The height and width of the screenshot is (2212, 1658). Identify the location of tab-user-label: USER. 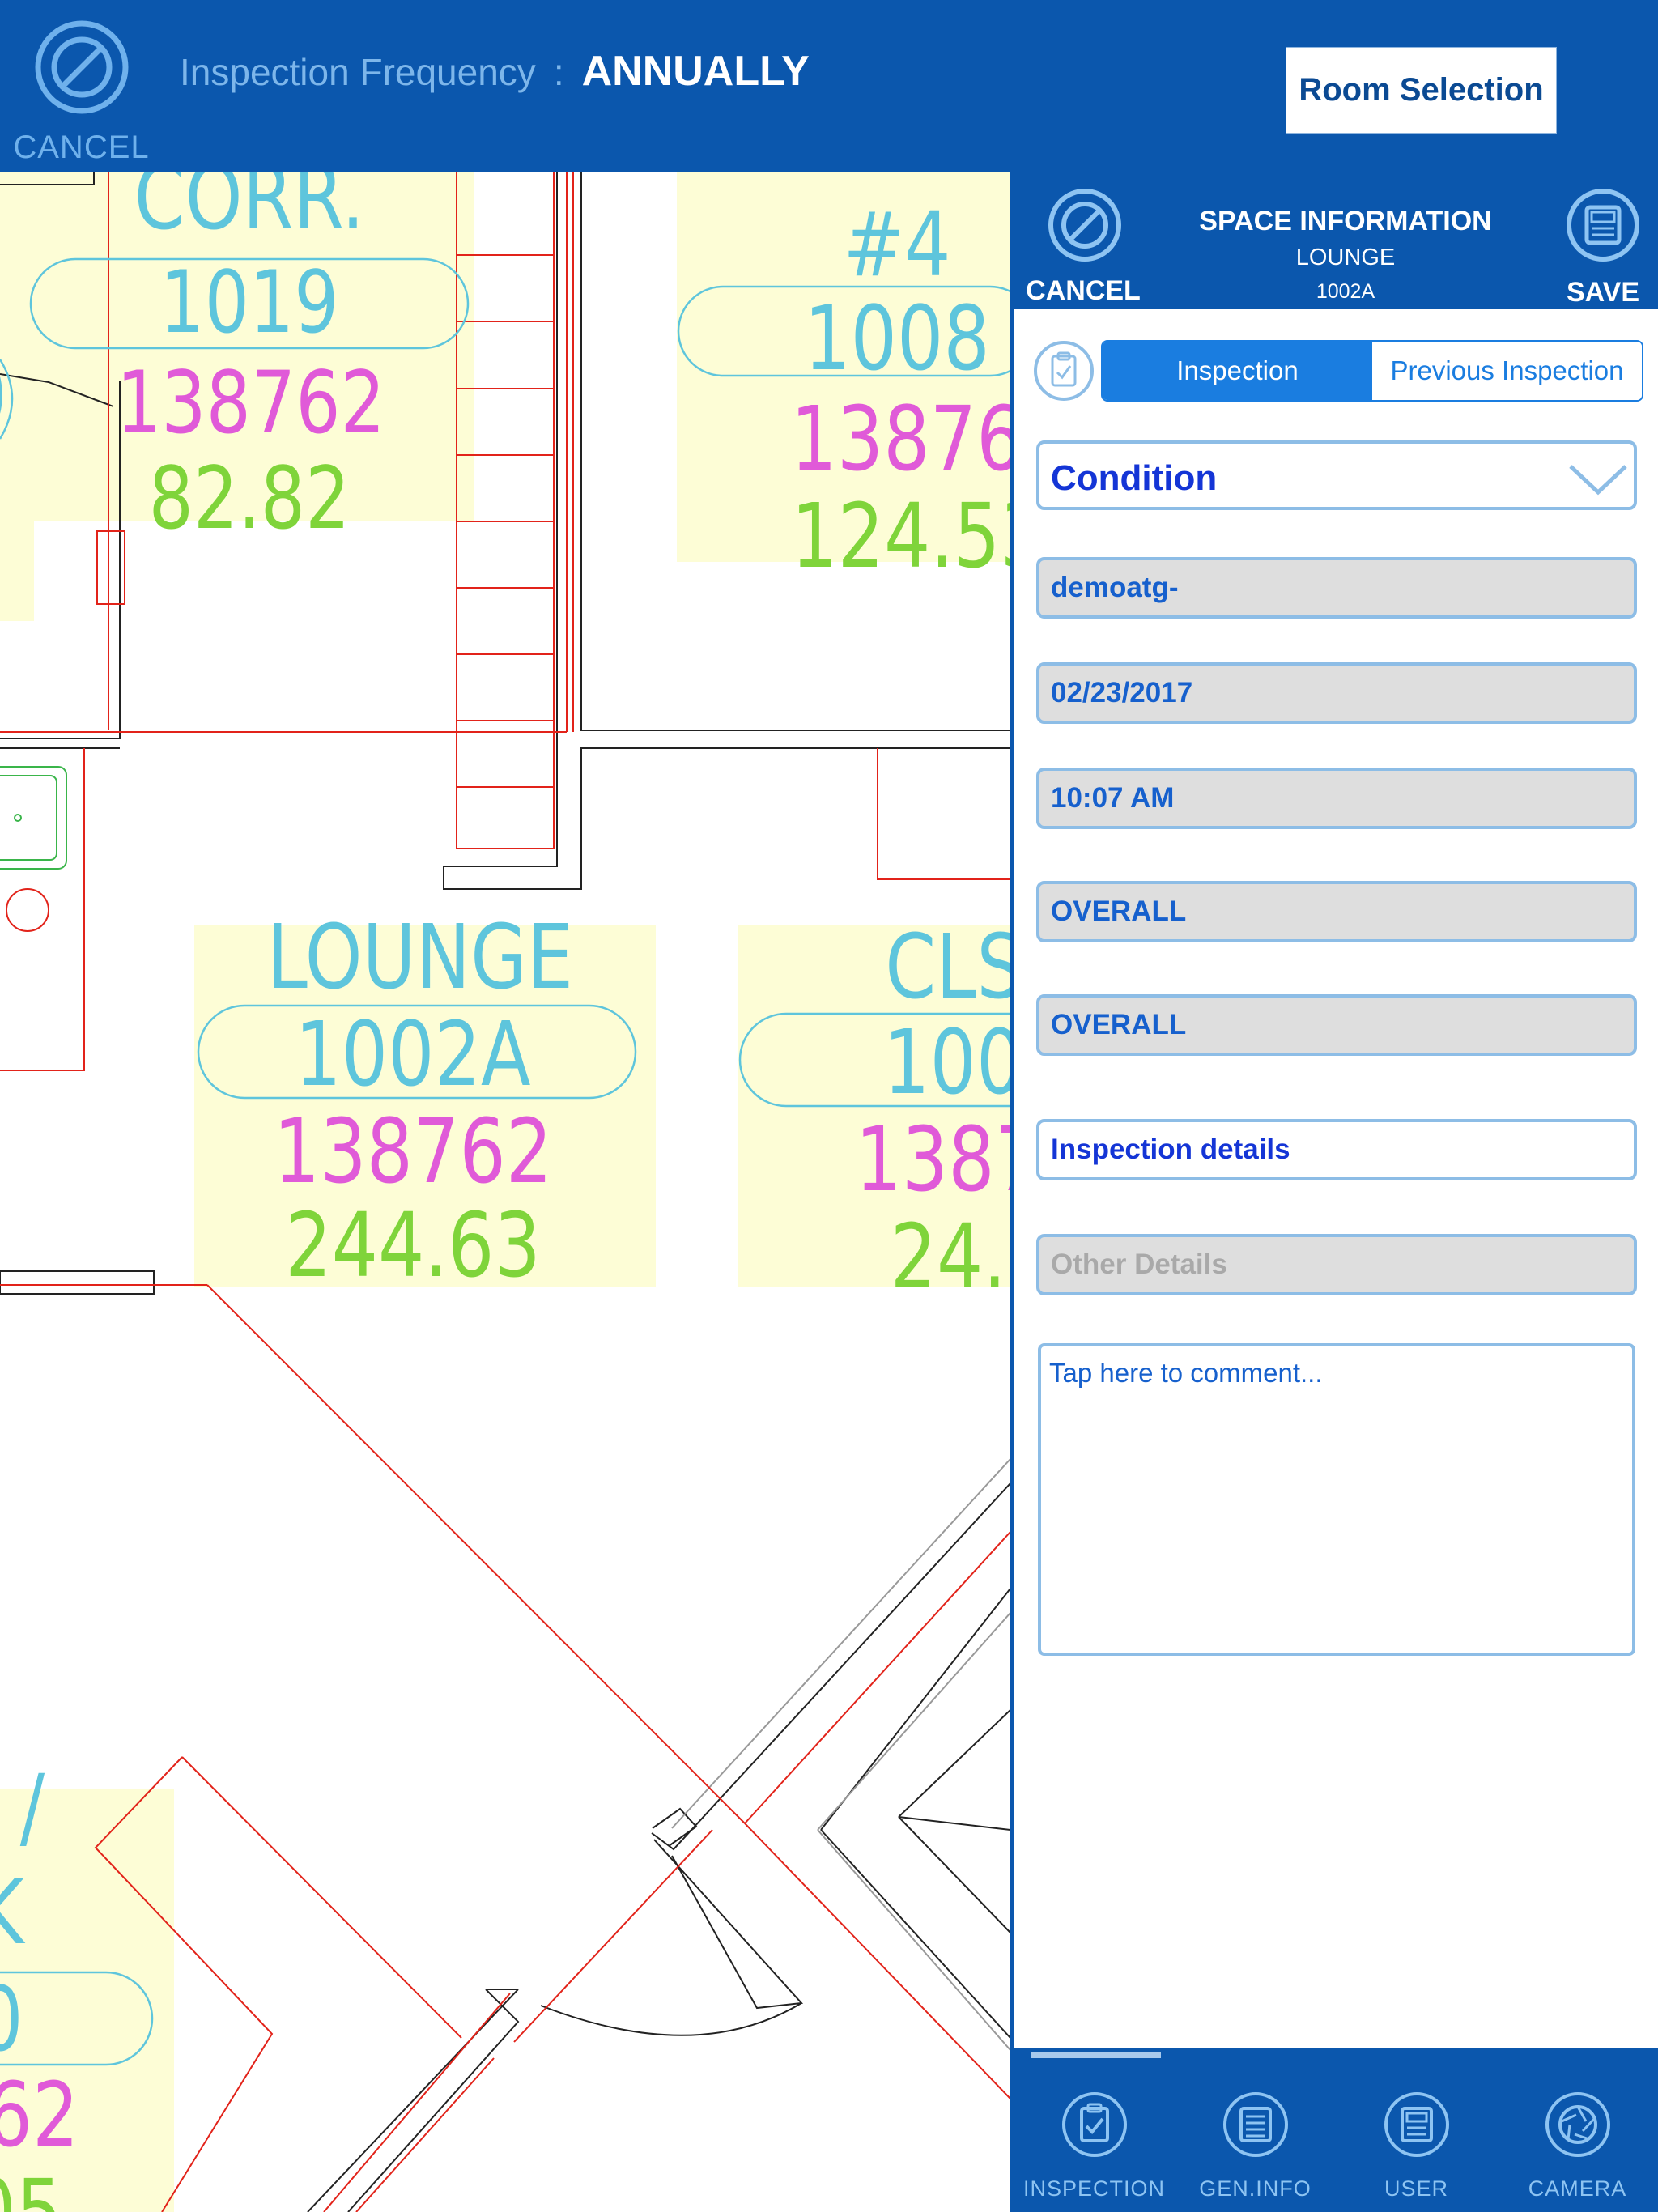
(1416, 2188).